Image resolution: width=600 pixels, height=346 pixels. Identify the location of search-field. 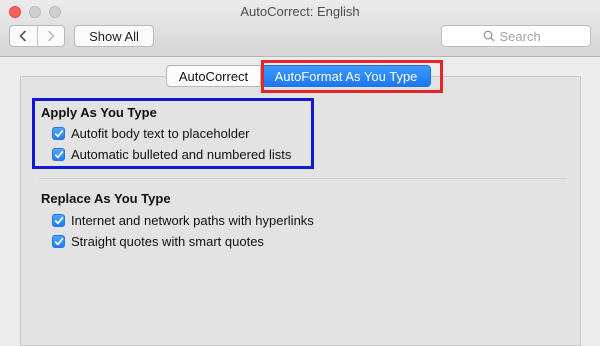
(516, 36).